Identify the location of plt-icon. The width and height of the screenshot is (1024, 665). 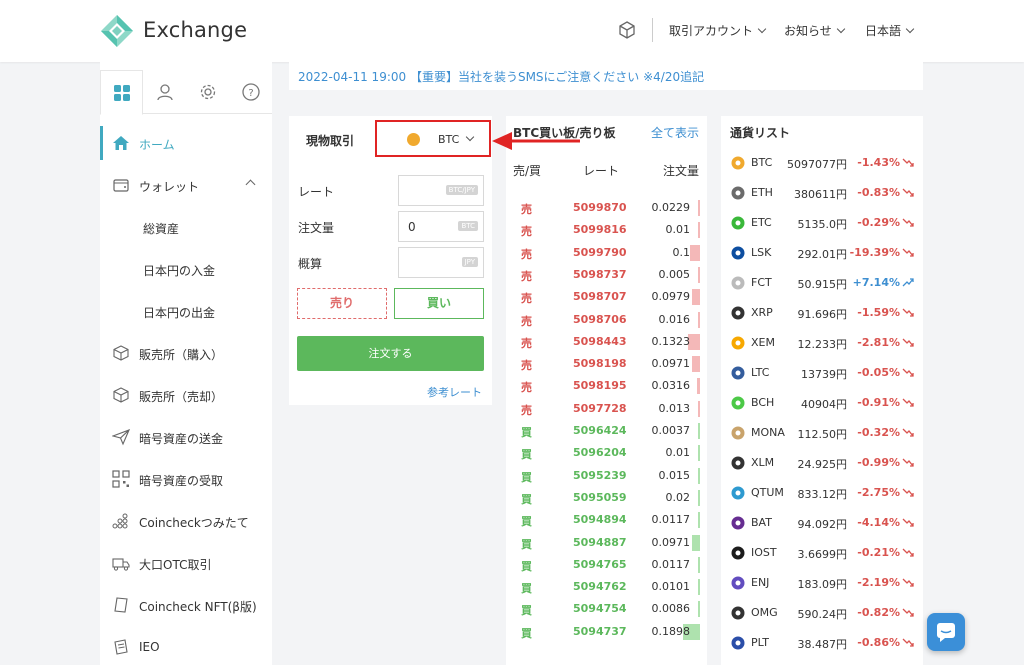
(738, 643).